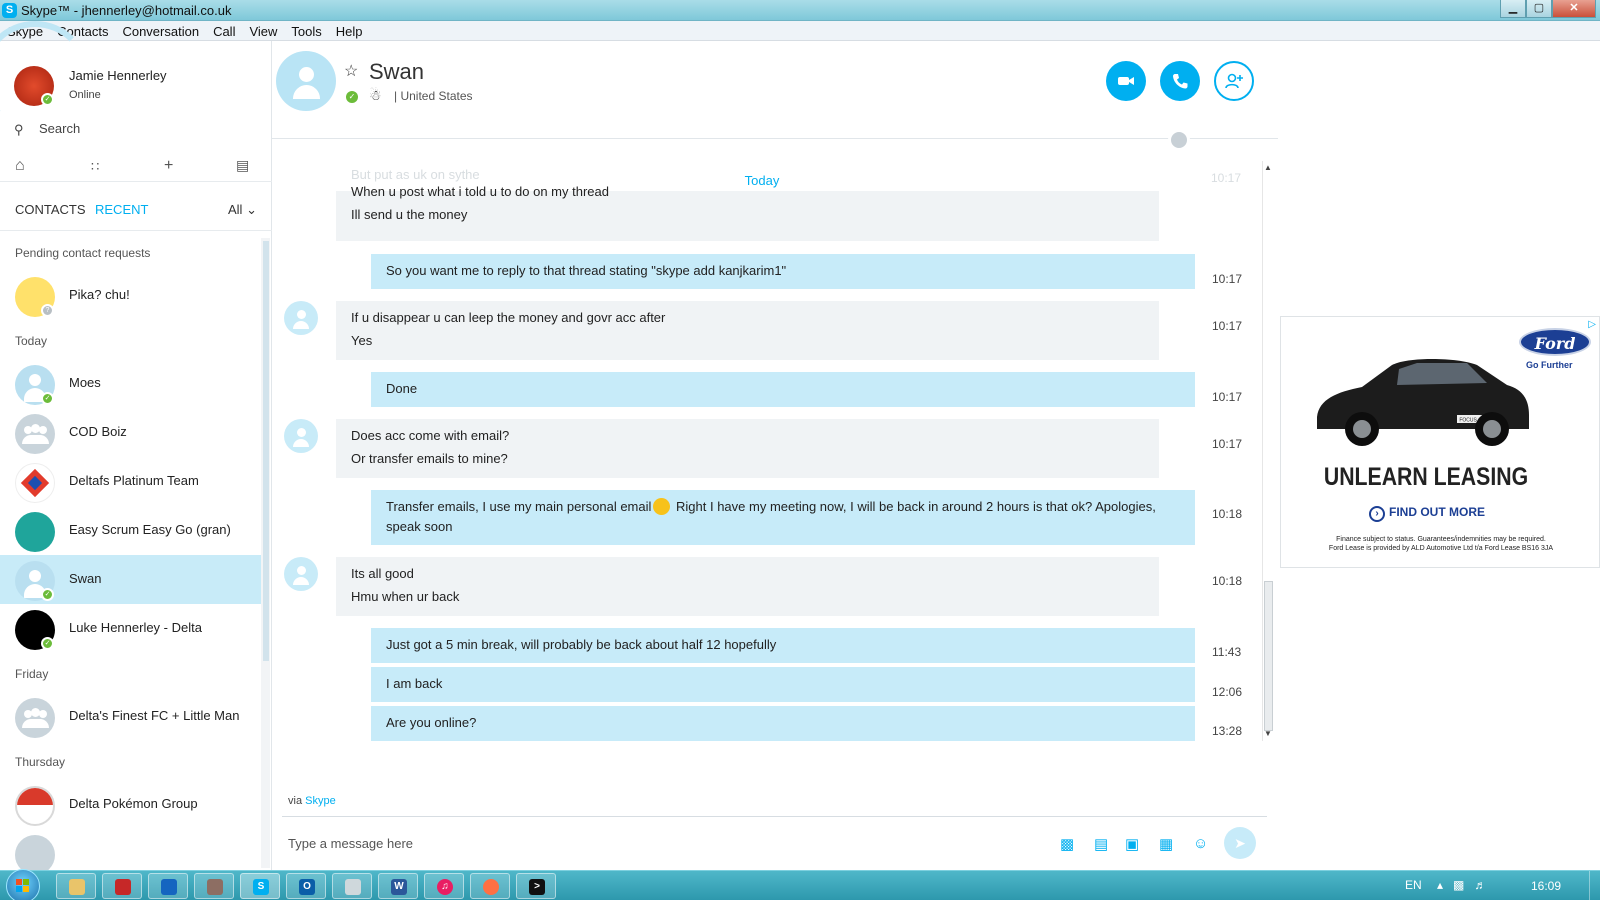 Image resolution: width=1600 pixels, height=900 pixels. I want to click on message-line: Ill send u the money, so click(409, 214).